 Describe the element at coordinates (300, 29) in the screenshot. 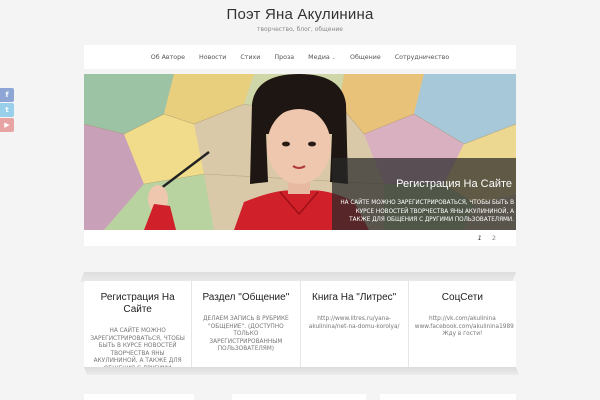

I see `site-tagline: творчество, блог, общение` at that location.